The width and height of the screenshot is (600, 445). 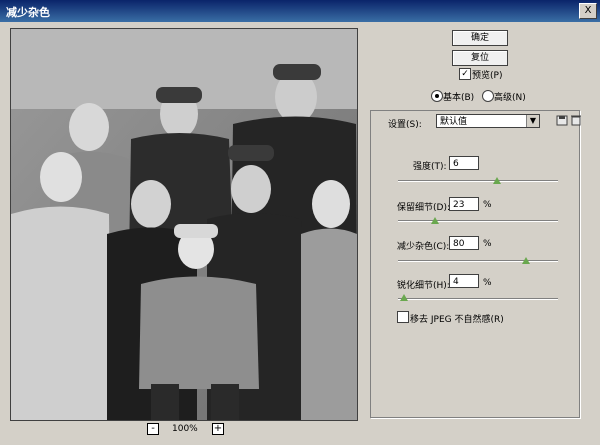 I want to click on reset-button: 复位, so click(x=480, y=58).